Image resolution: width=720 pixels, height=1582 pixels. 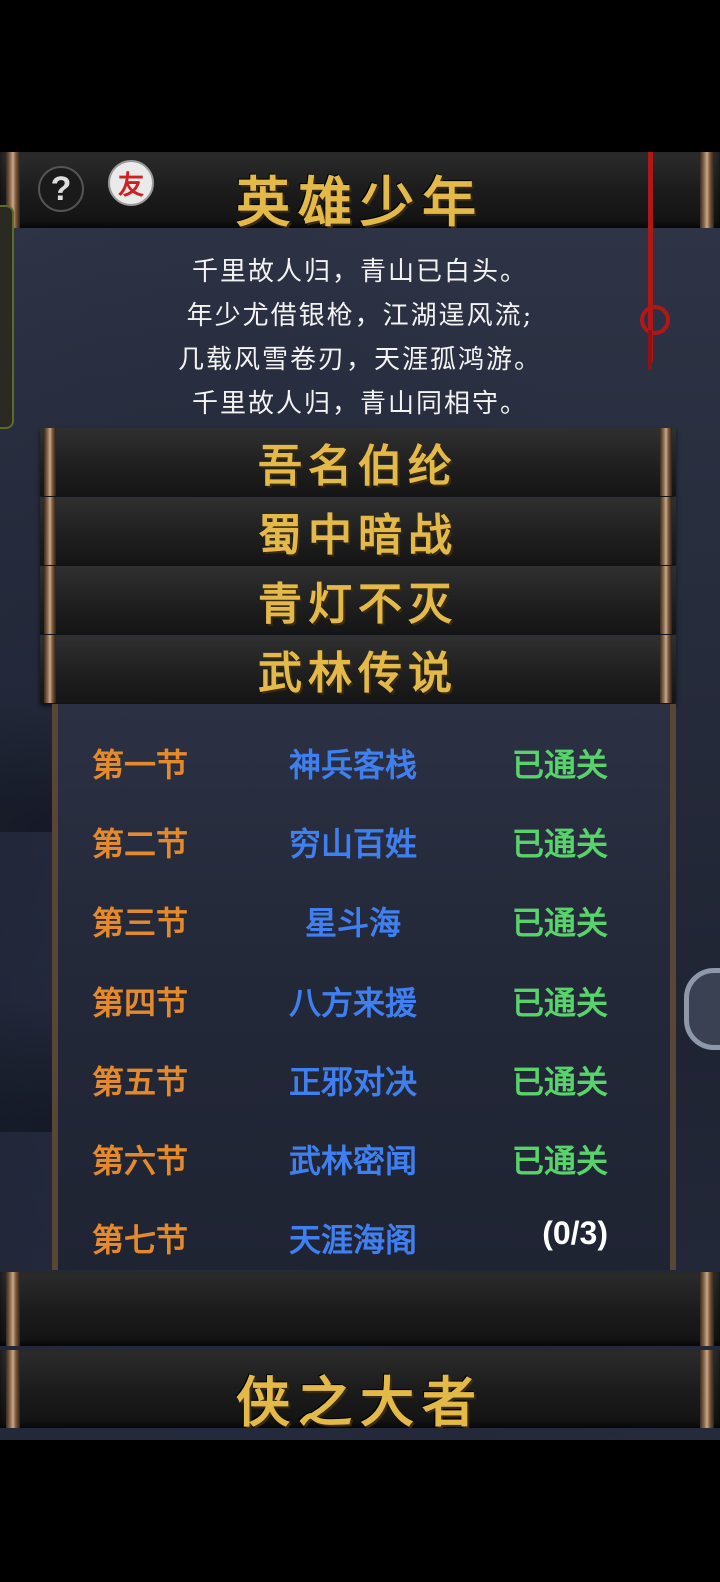 I want to click on section-row: 第四节 八方来援 已通关, so click(x=364, y=998).